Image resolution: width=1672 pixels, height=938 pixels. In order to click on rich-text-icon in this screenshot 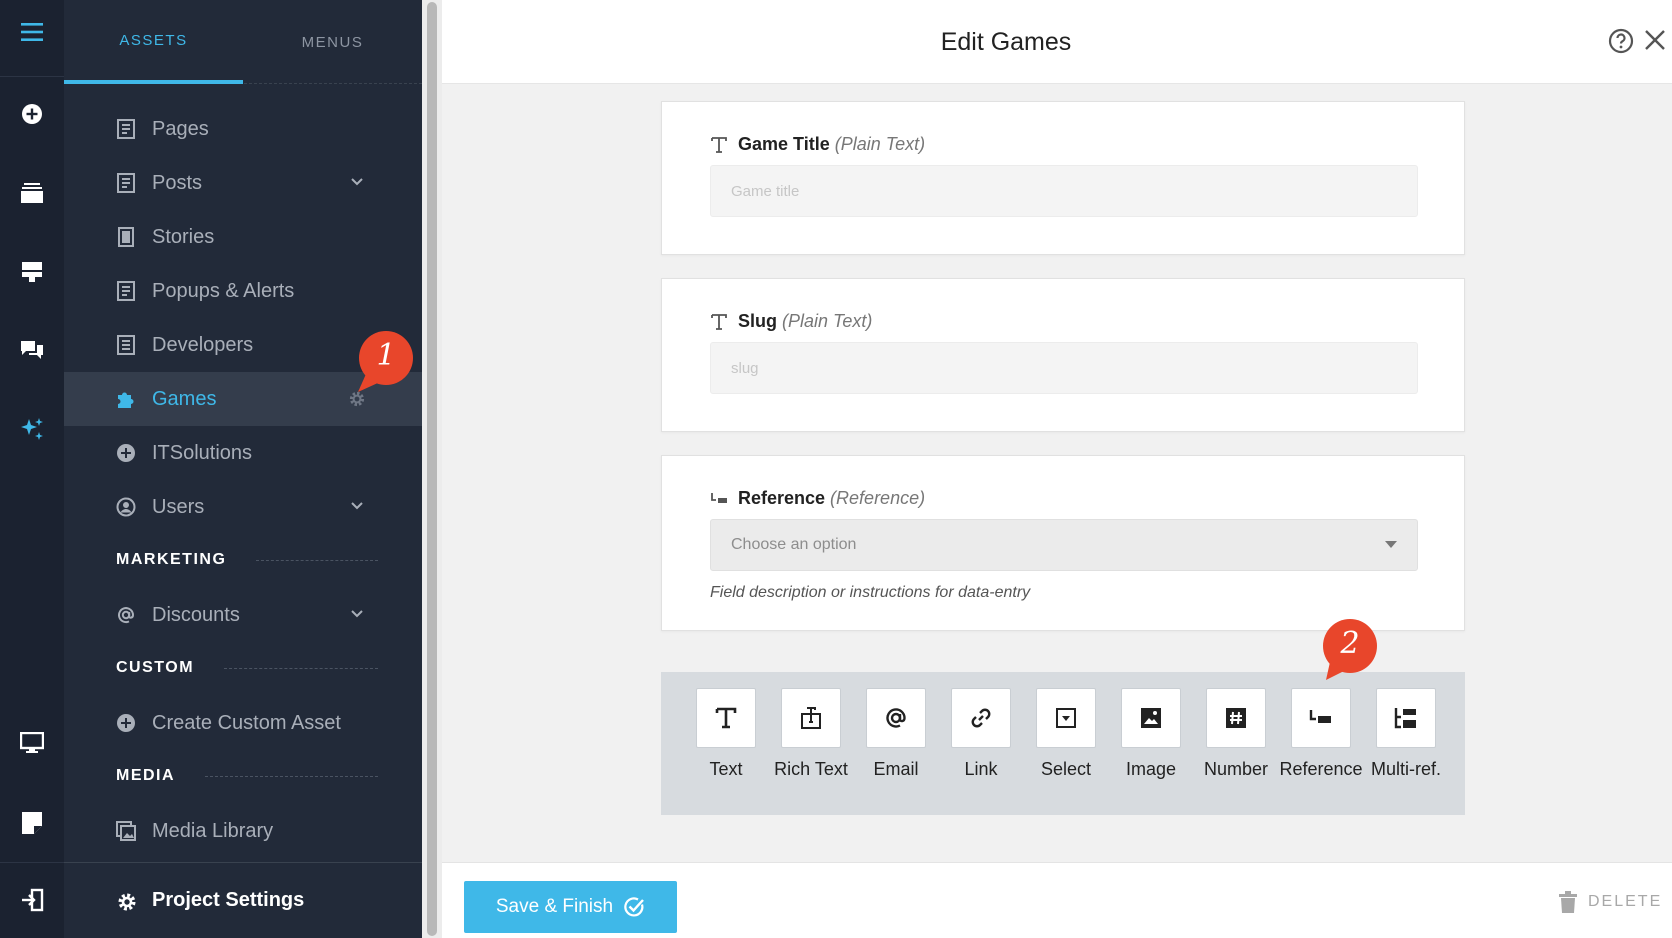, I will do `click(811, 718)`.